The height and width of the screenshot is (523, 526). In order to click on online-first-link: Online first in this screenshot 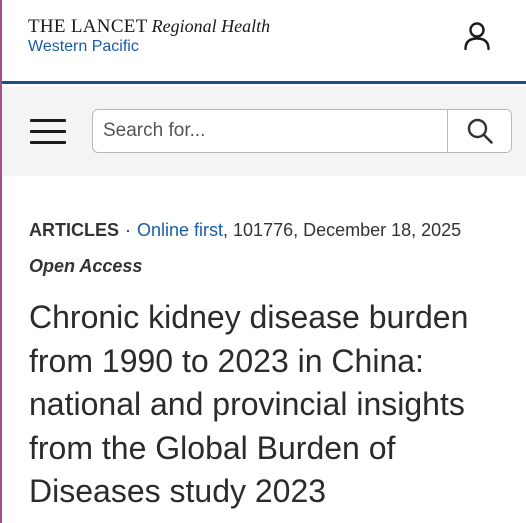, I will do `click(180, 230)`.